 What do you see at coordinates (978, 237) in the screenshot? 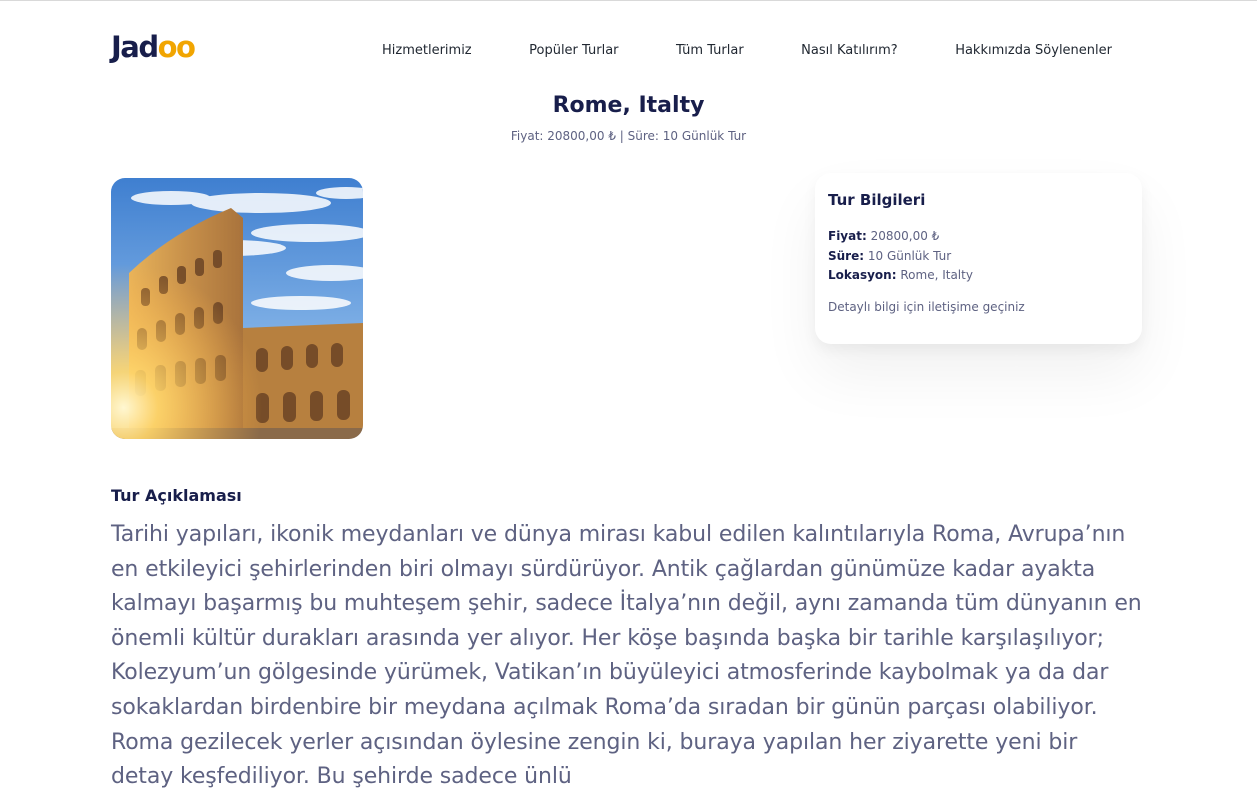
I see `info-price-row: Fiyat: 20800,00 ₺` at bounding box center [978, 237].